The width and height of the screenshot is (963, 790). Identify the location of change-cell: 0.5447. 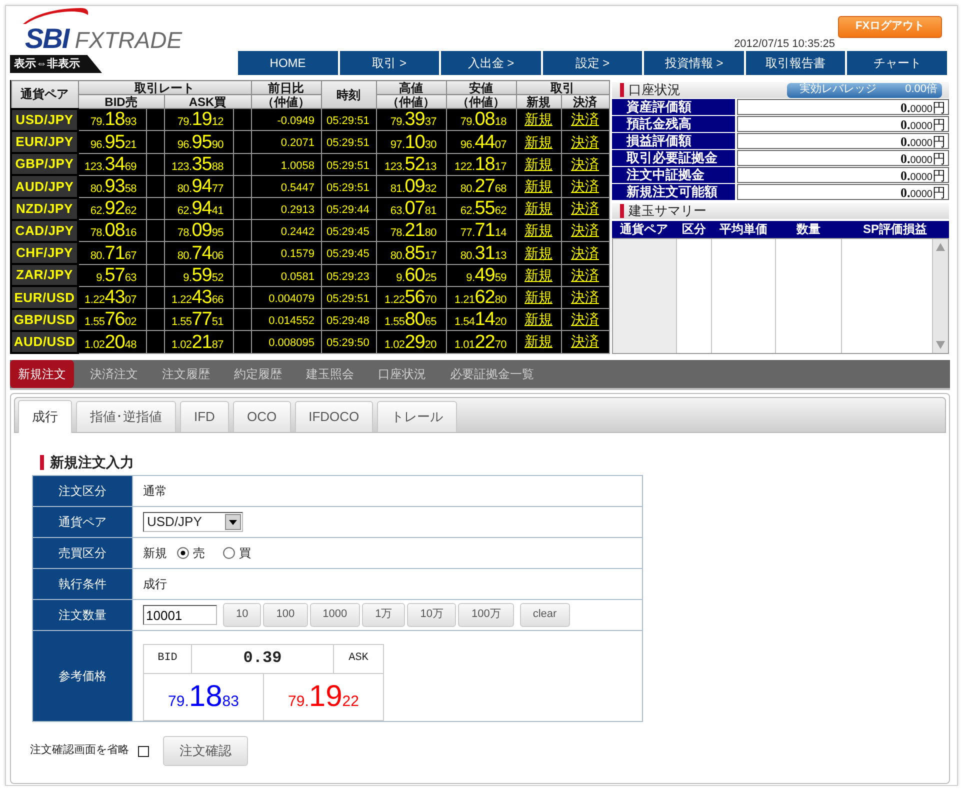
(286, 186).